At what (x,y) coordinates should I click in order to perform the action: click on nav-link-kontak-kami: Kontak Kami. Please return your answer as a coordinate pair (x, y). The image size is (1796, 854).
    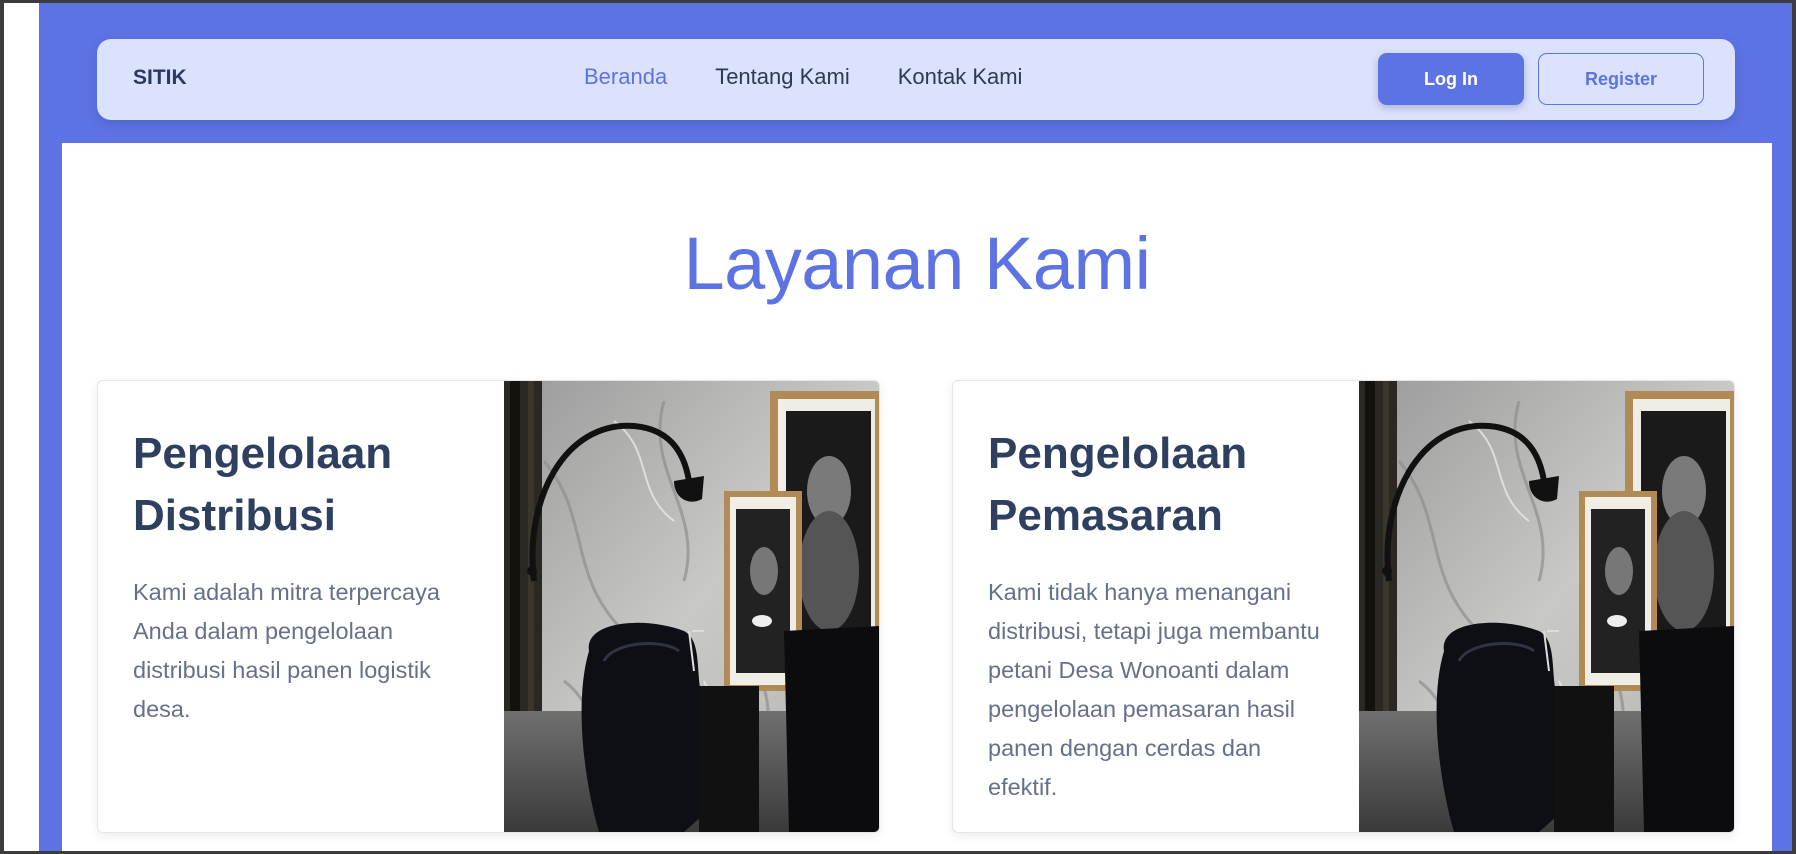
    Looking at the image, I should click on (960, 77).